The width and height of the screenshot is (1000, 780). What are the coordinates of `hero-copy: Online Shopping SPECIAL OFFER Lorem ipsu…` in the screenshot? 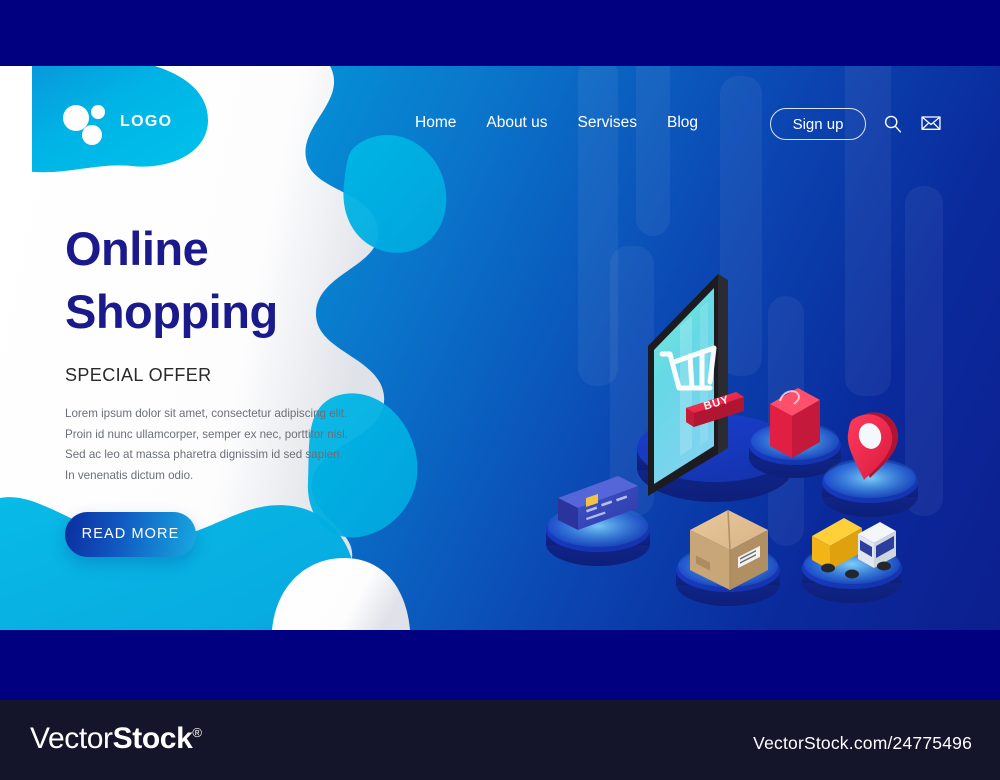 It's located at (215, 387).